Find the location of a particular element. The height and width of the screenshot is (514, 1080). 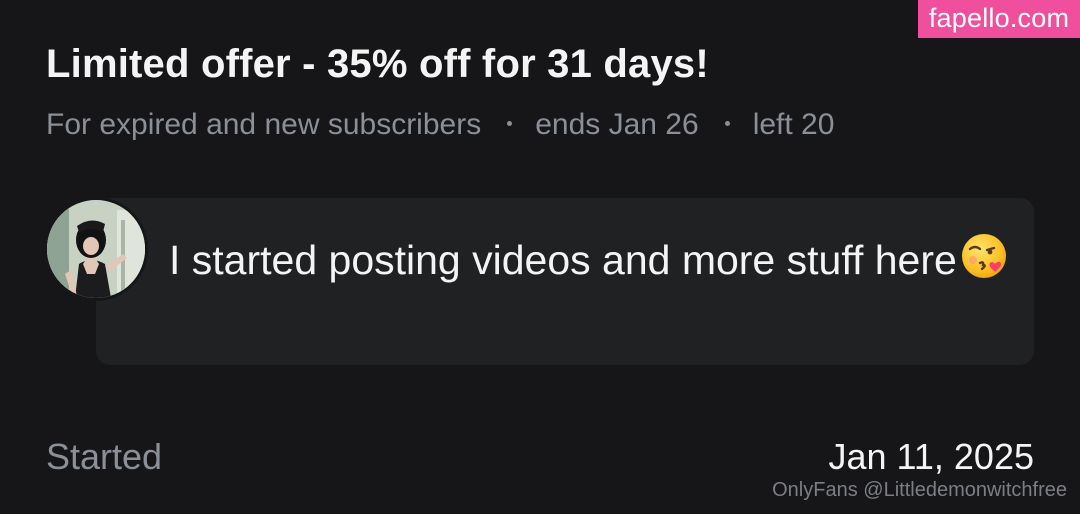

offer-ends: ends Jan 26 is located at coordinates (617, 124).